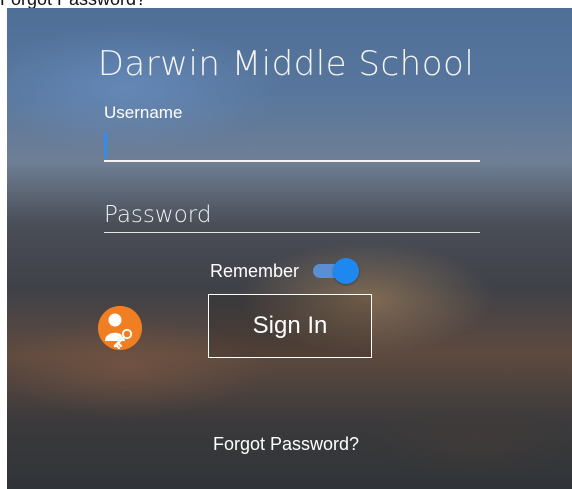 This screenshot has height=489, width=572. Describe the element at coordinates (286, 64) in the screenshot. I see `school-title: Darwin Middle School` at that location.